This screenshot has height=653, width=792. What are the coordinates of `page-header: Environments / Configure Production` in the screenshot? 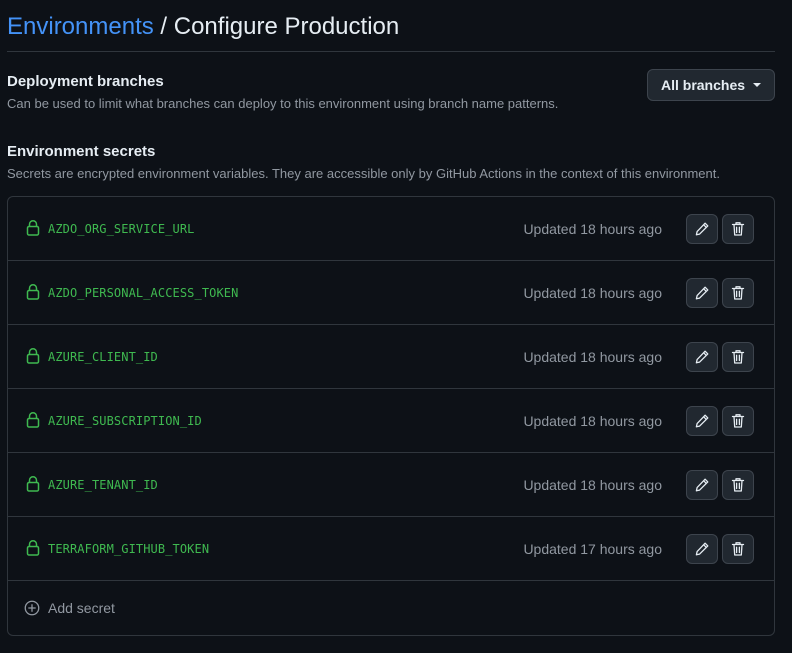 It's located at (391, 26).